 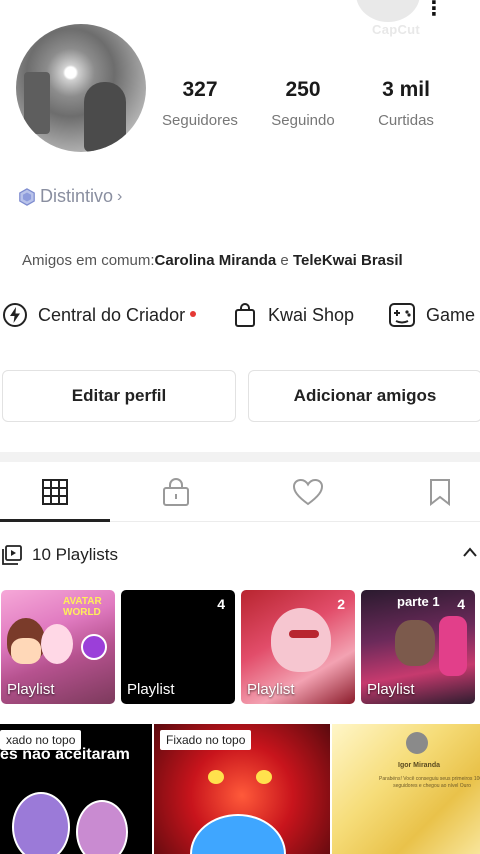 I want to click on cart-badge-icon, so click(x=94, y=647).